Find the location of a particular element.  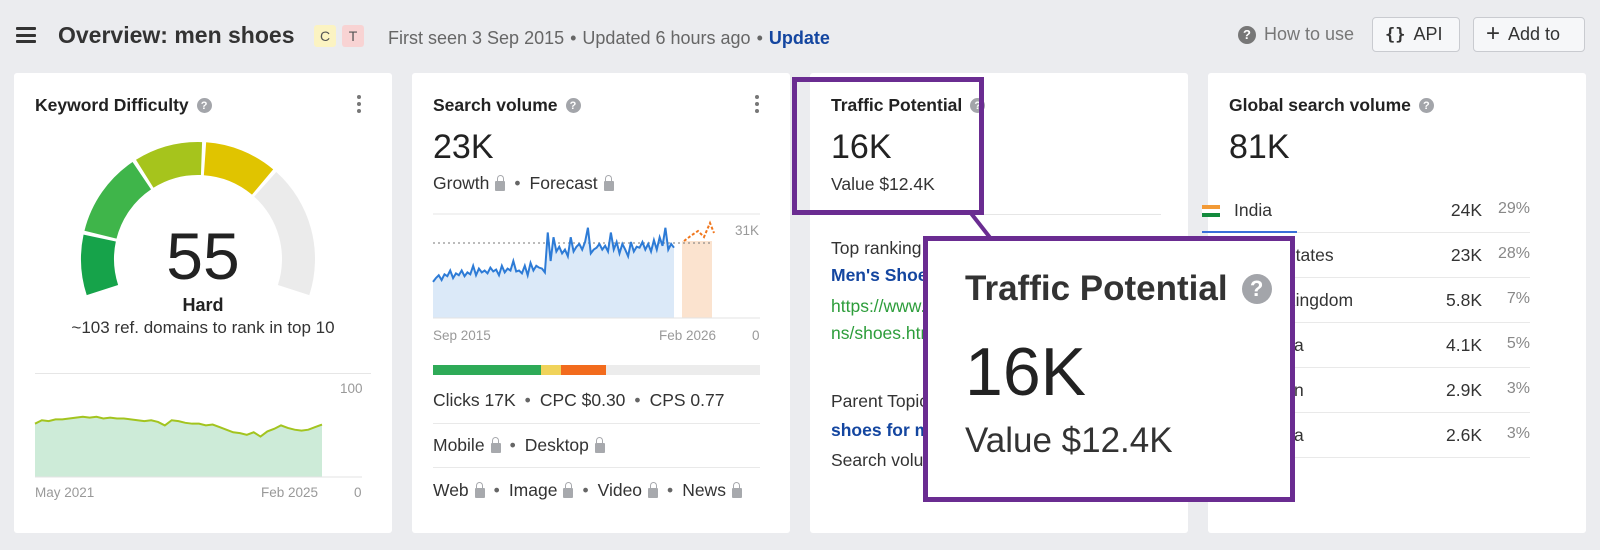

kd-axis-min: 0 is located at coordinates (358, 492).